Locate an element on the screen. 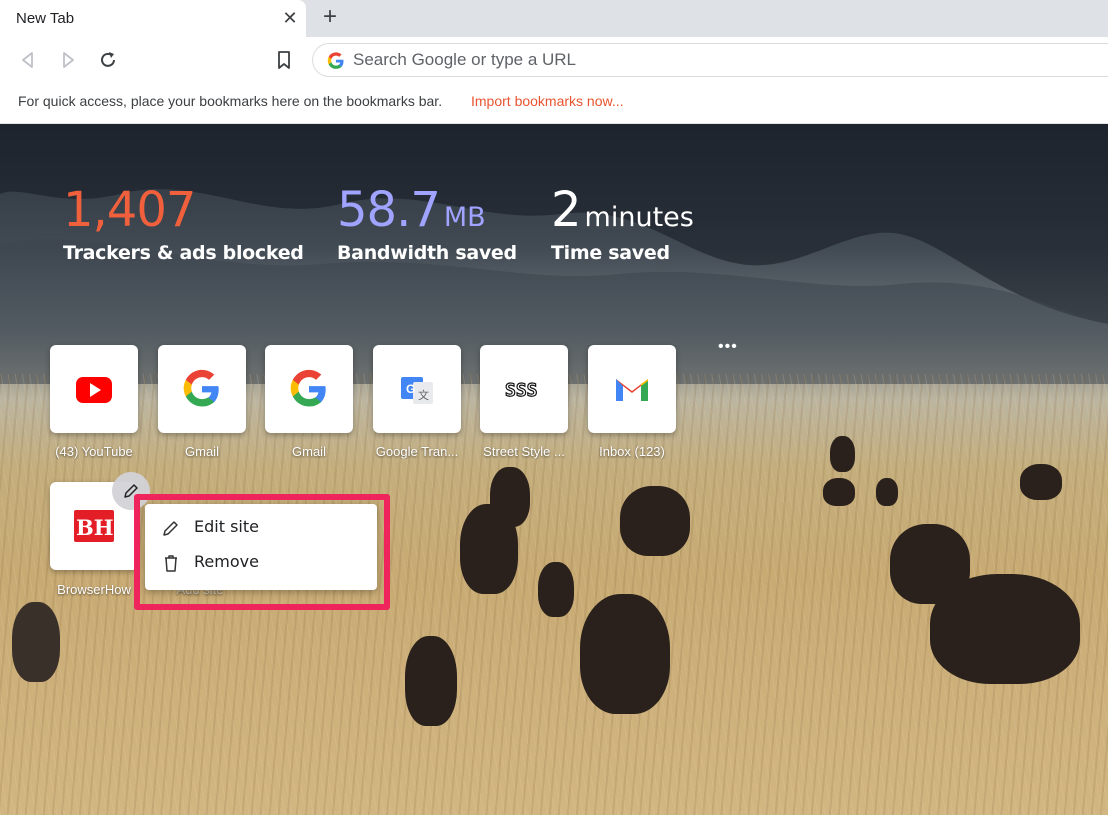  stat-time: 2 minutes Time saved is located at coordinates (622, 225).